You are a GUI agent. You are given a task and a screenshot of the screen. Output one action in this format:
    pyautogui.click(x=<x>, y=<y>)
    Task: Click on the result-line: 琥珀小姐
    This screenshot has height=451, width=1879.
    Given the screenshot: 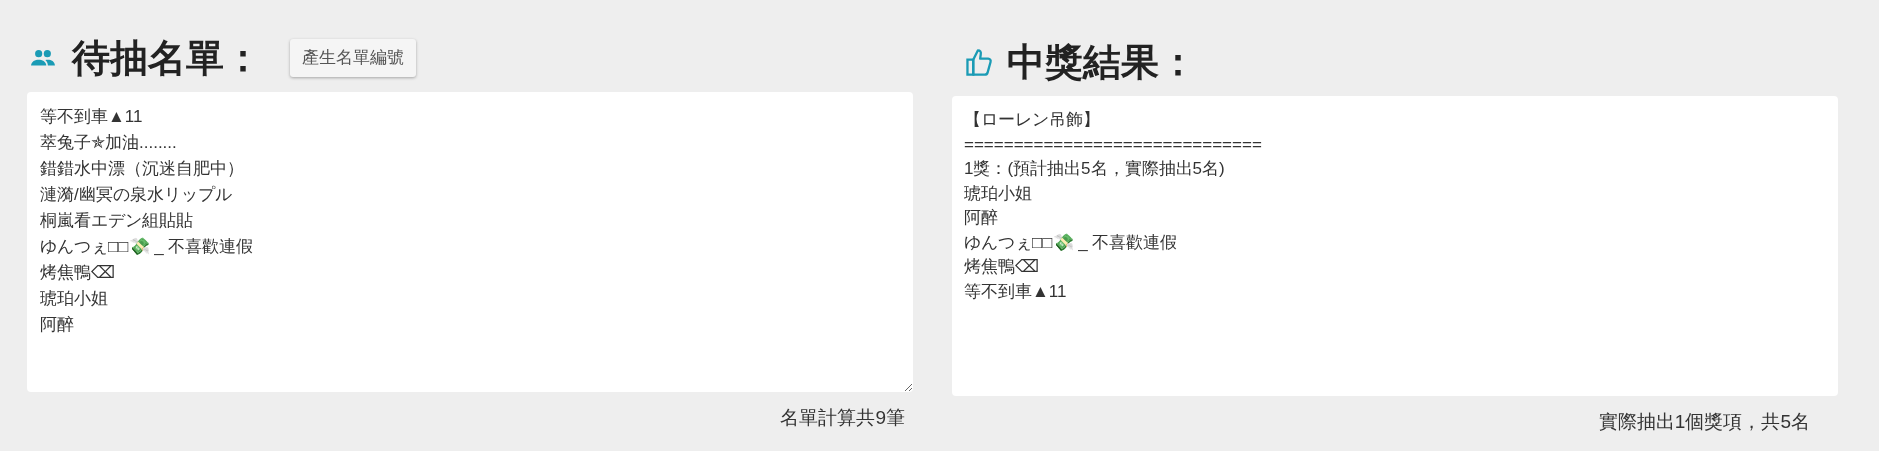 What is the action you would take?
    pyautogui.click(x=998, y=193)
    